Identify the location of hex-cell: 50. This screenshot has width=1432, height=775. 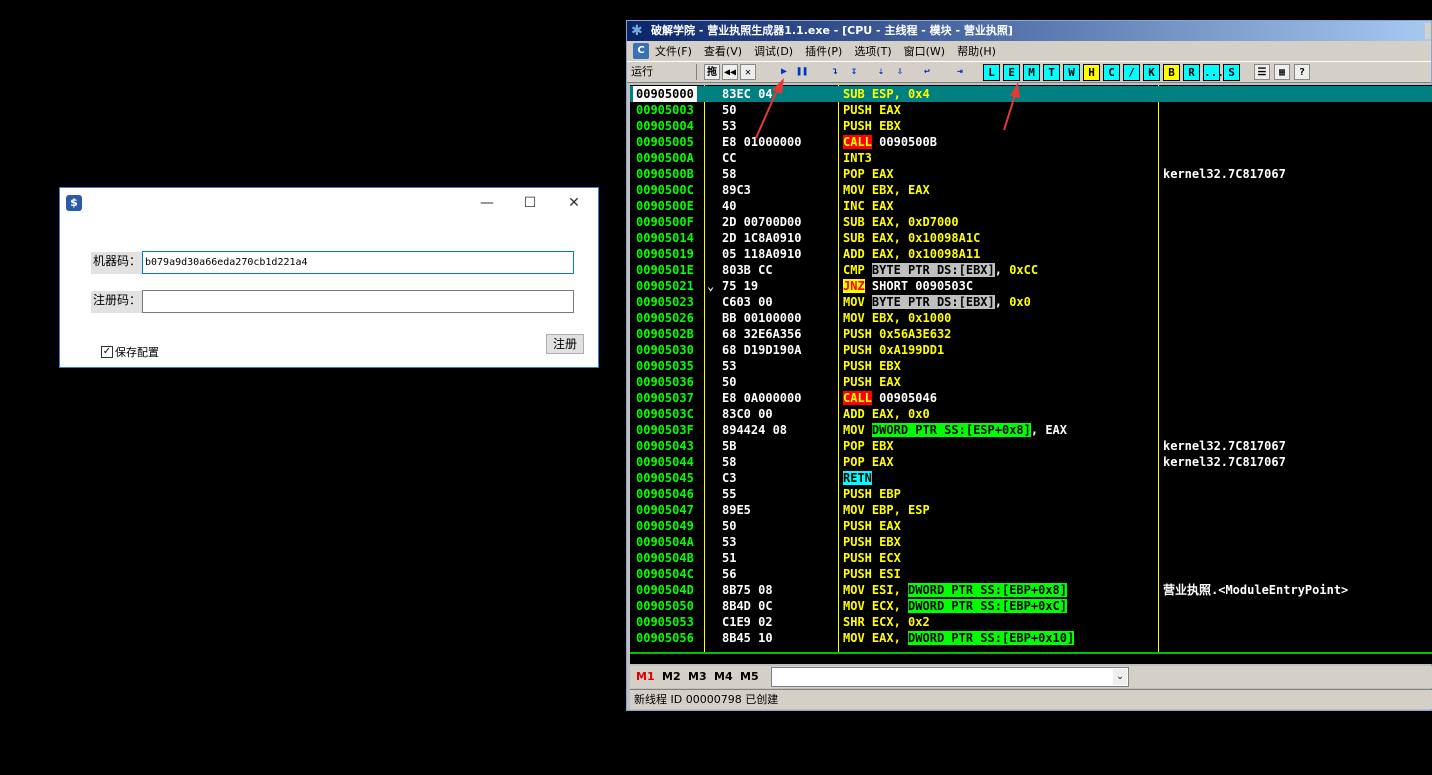
(729, 382).